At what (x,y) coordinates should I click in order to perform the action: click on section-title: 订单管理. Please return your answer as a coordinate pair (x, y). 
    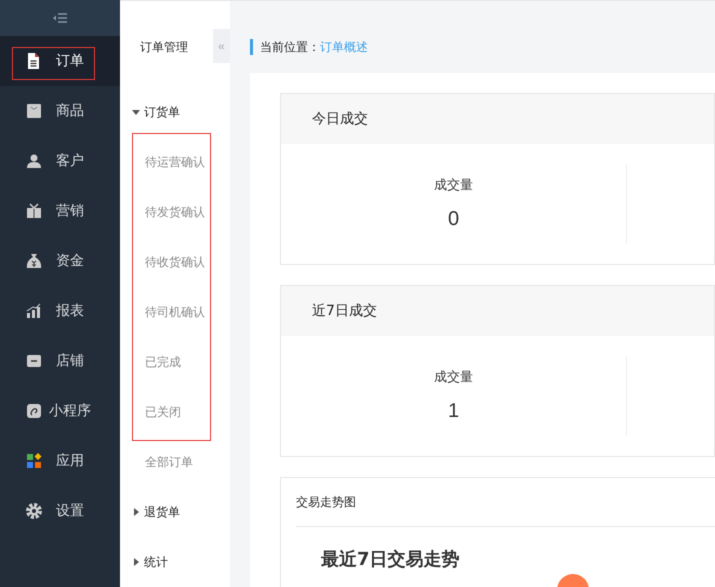
    Looking at the image, I should click on (164, 47).